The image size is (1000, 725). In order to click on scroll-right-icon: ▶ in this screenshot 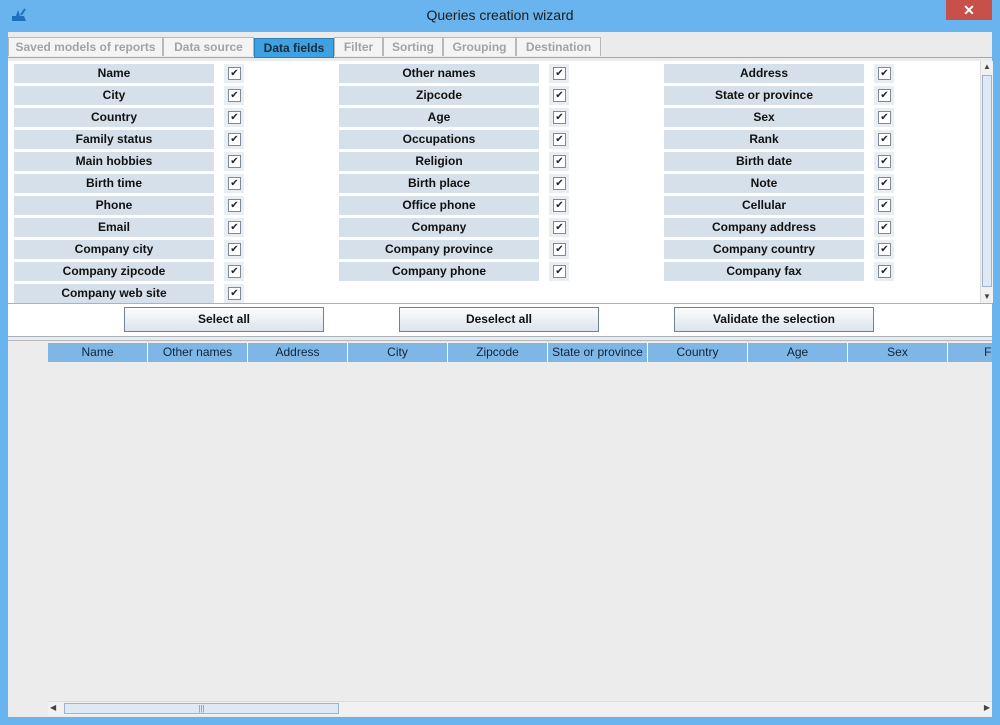, I will do `click(987, 707)`.